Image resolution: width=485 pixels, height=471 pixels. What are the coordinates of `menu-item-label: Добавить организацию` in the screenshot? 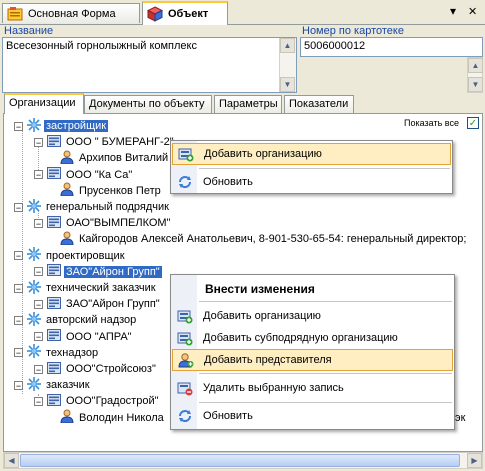 It's located at (263, 154).